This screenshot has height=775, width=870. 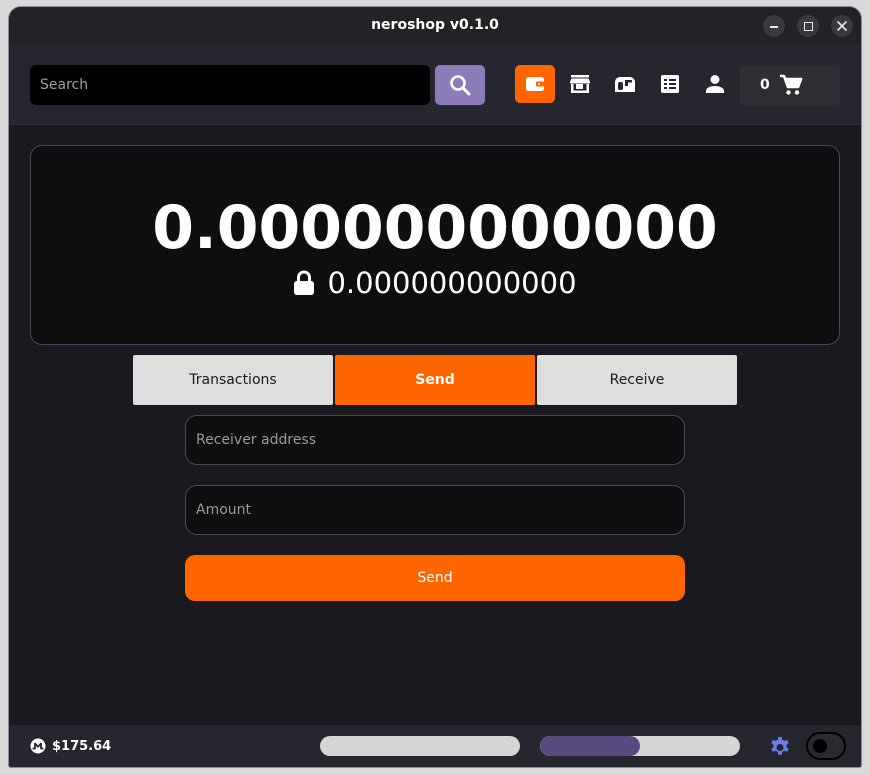 I want to click on tab-send-label: Send, so click(x=435, y=380).